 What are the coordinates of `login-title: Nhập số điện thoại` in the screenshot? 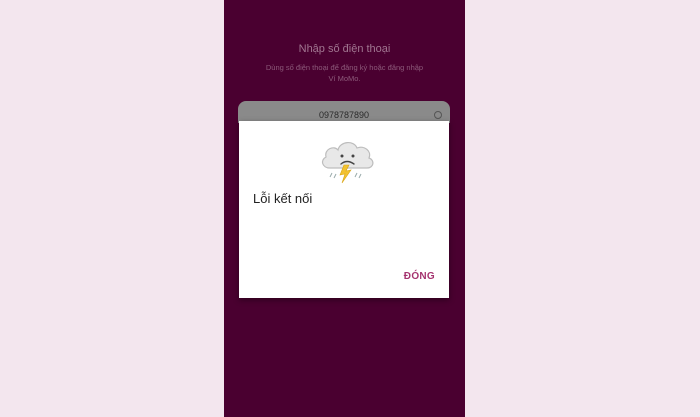 It's located at (344, 49).